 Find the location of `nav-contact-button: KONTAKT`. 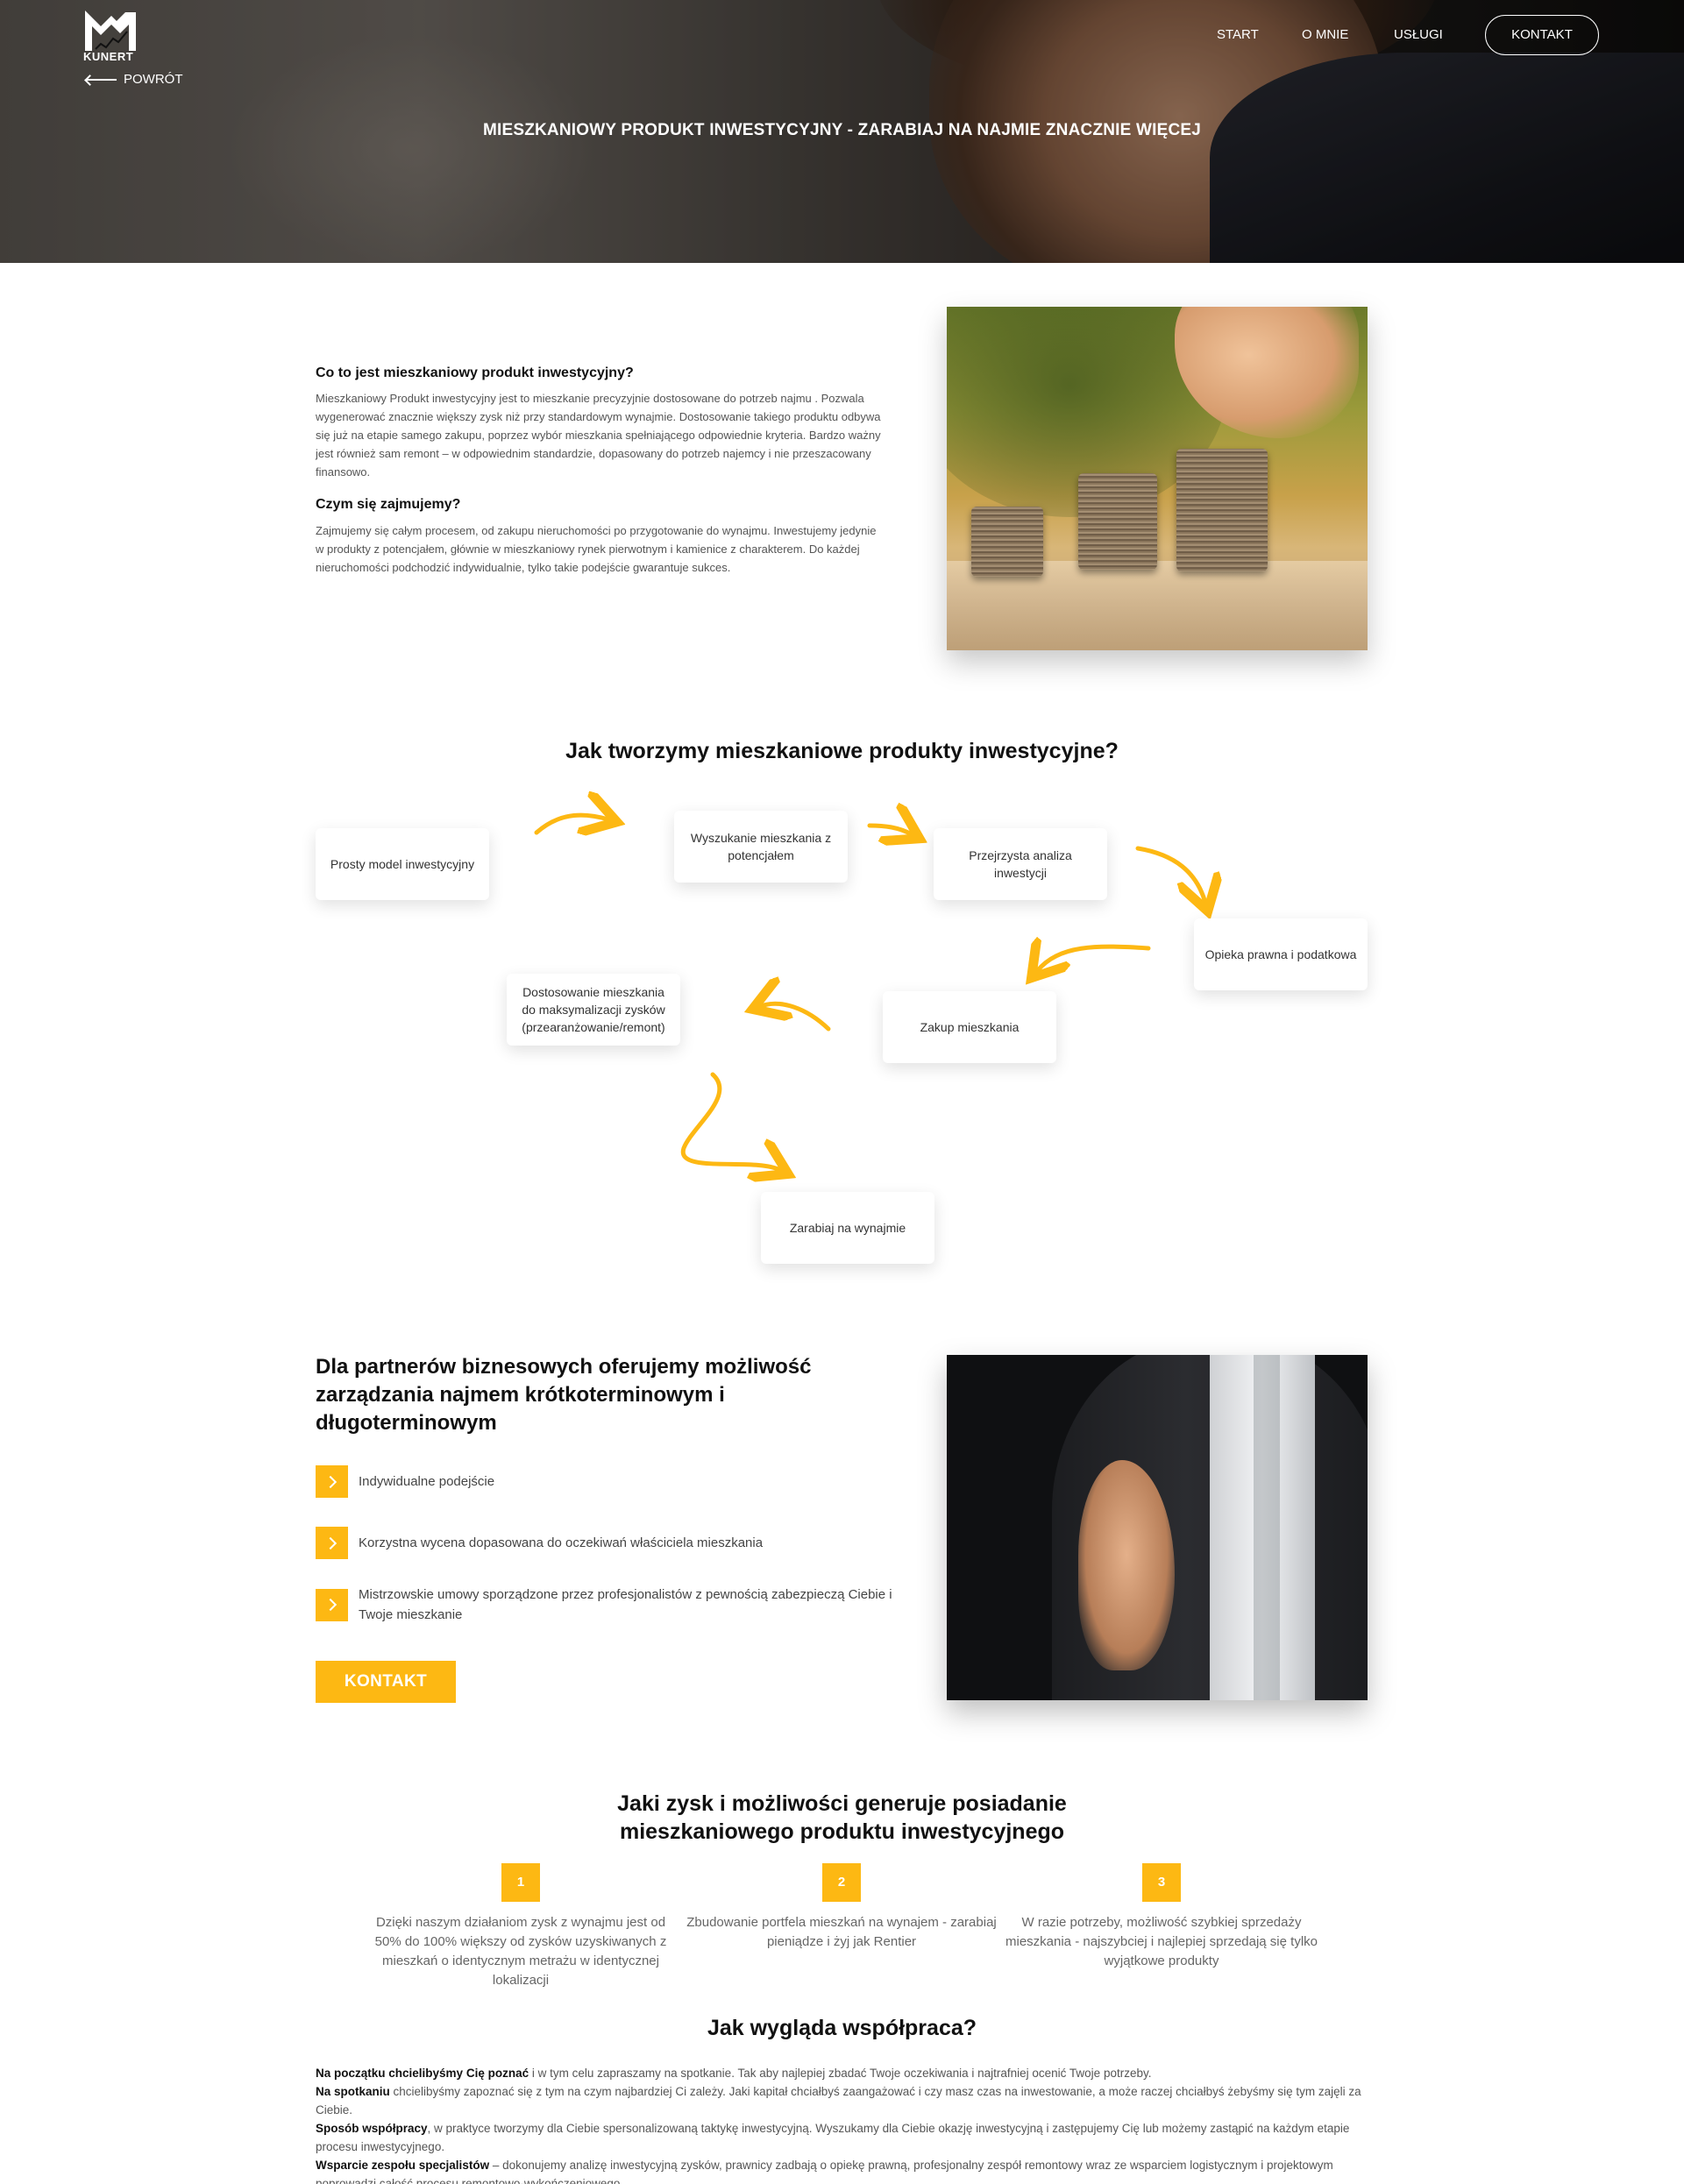

nav-contact-button: KONTAKT is located at coordinates (1542, 35).